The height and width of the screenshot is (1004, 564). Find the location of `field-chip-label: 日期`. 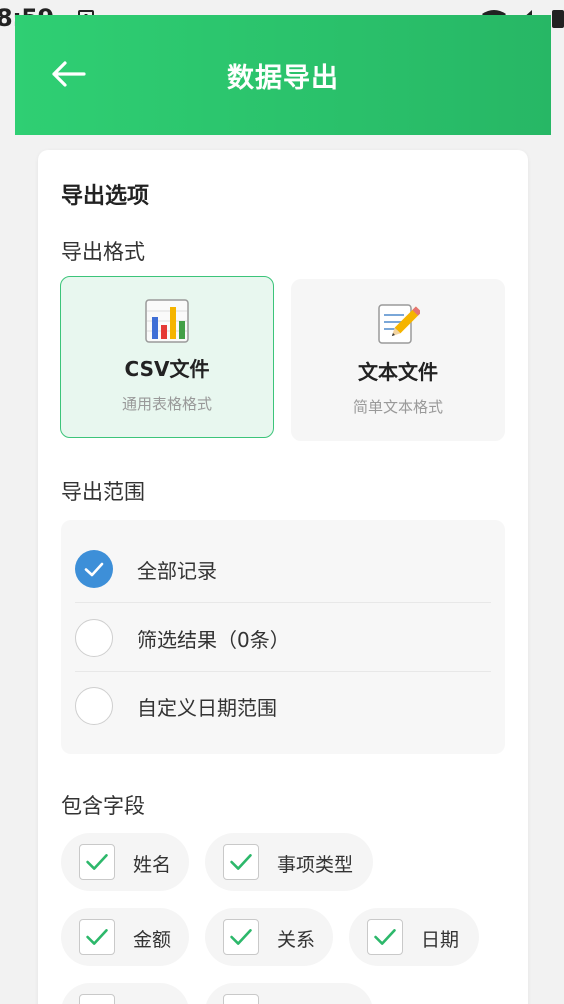

field-chip-label: 日期 is located at coordinates (440, 940).